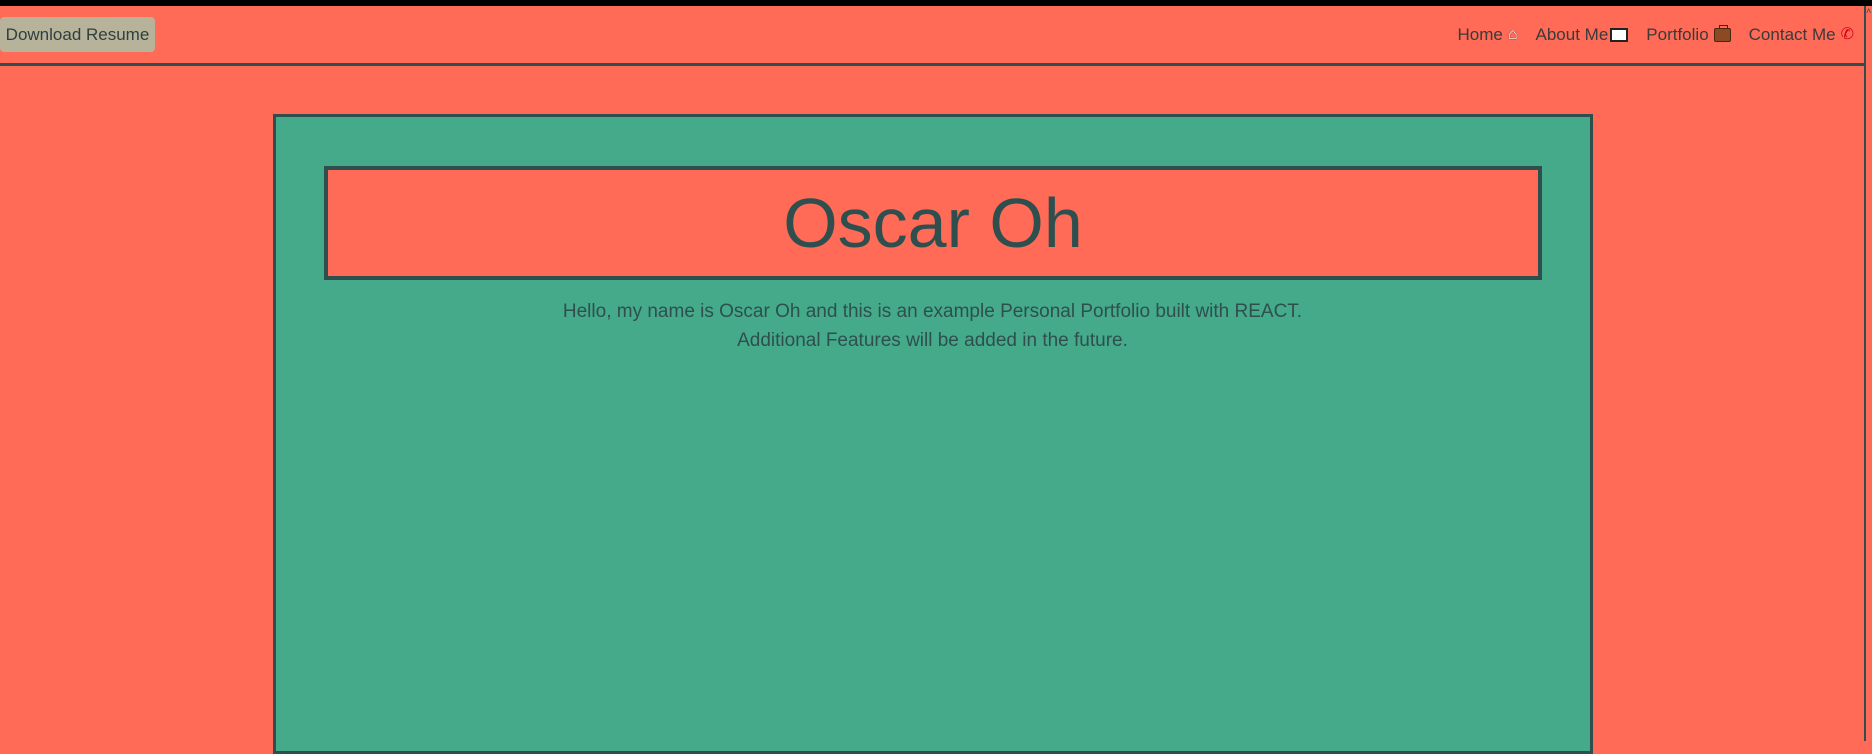 The width and height of the screenshot is (1872, 754). I want to click on nav-about-link: About Me, so click(1582, 35).